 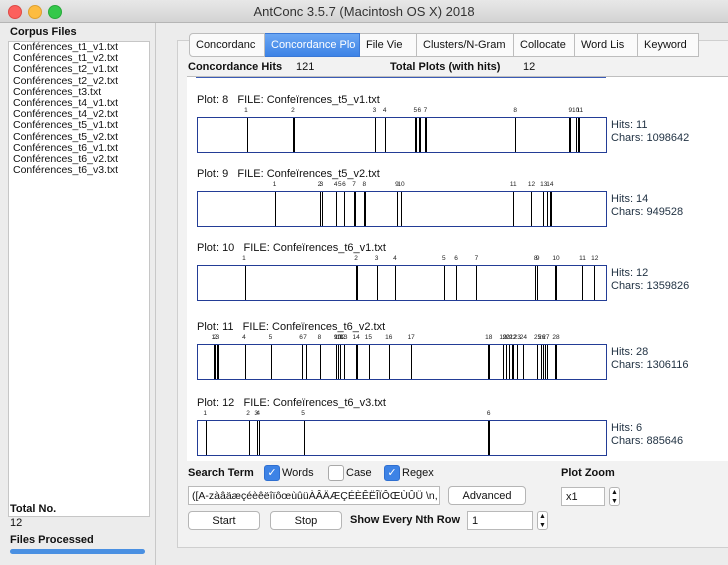 What do you see at coordinates (368, 337) in the screenshot?
I see `hit-index-label: 15` at bounding box center [368, 337].